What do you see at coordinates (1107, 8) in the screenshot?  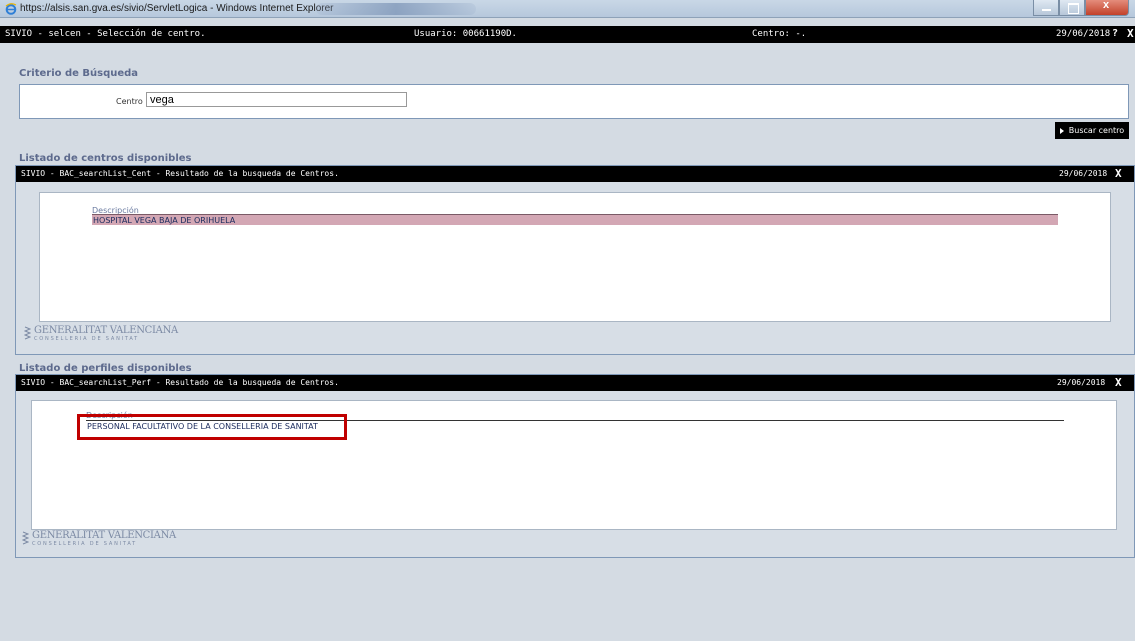 I see `close-window-button` at bounding box center [1107, 8].